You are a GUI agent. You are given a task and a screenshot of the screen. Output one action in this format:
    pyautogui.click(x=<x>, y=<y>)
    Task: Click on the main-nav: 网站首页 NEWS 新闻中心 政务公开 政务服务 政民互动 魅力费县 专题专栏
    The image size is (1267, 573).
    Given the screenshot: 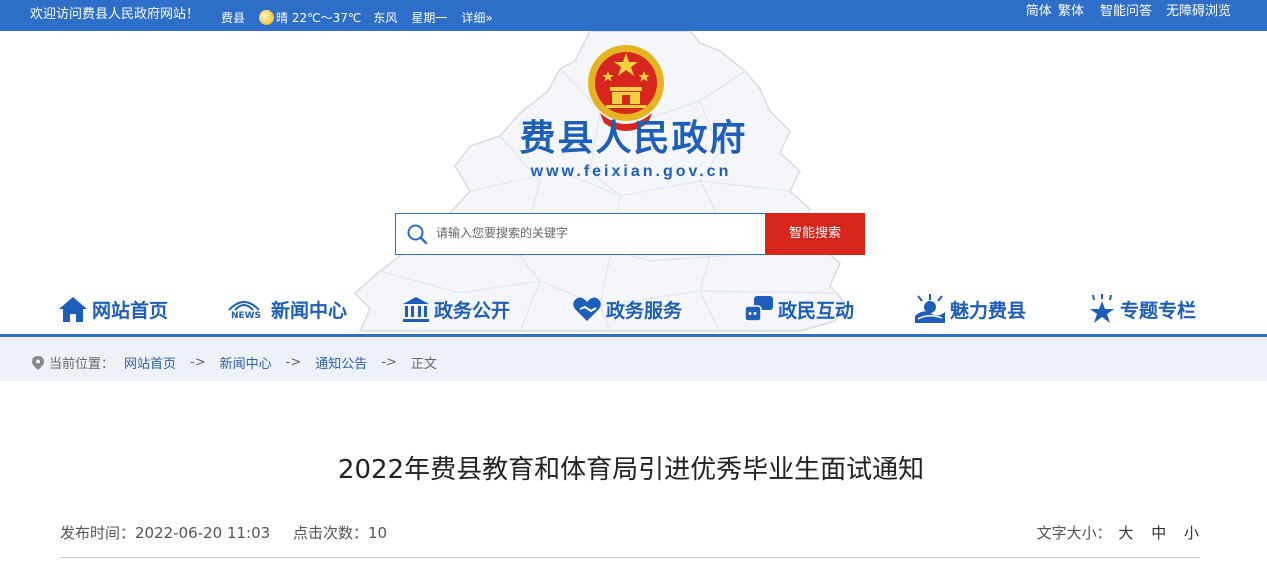 What is the action you would take?
    pyautogui.click(x=633, y=309)
    